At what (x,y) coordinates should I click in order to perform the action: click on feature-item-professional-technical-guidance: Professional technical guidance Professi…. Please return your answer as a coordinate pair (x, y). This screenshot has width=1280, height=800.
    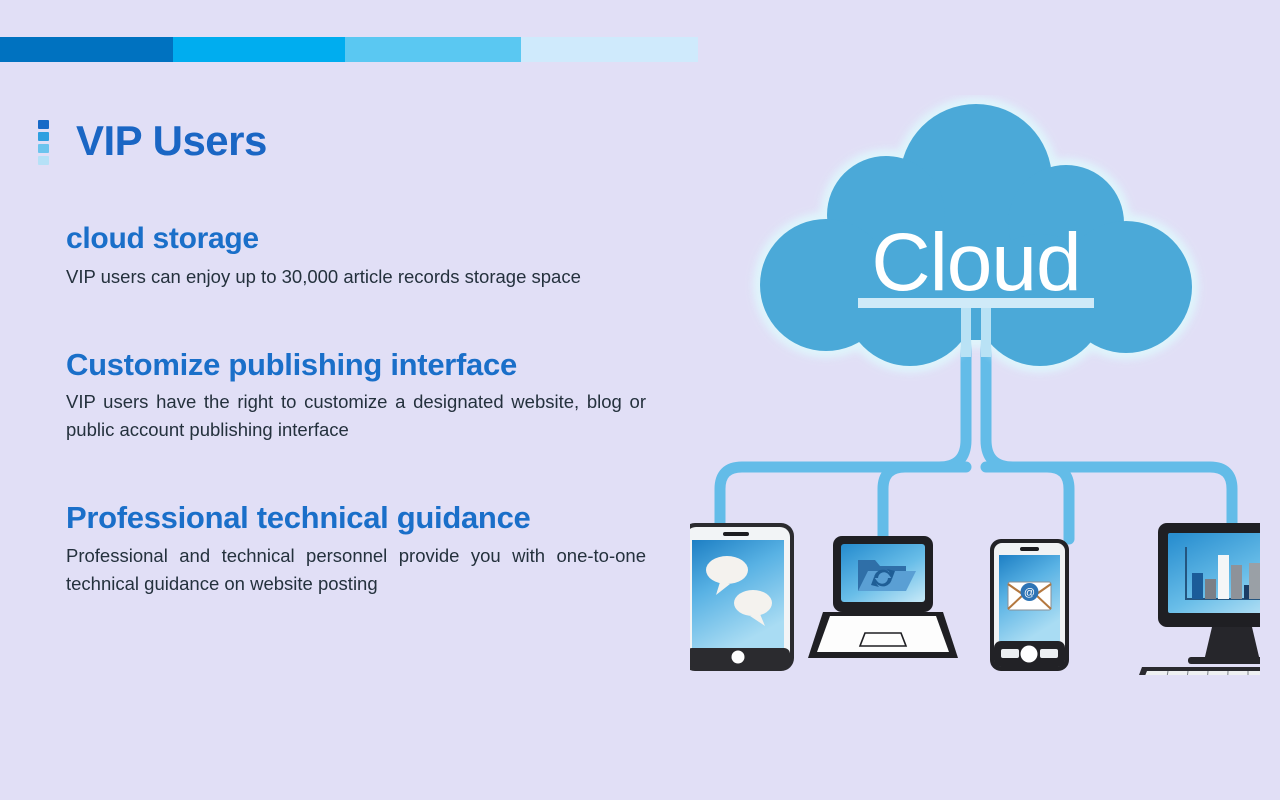
    Looking at the image, I should click on (386, 549).